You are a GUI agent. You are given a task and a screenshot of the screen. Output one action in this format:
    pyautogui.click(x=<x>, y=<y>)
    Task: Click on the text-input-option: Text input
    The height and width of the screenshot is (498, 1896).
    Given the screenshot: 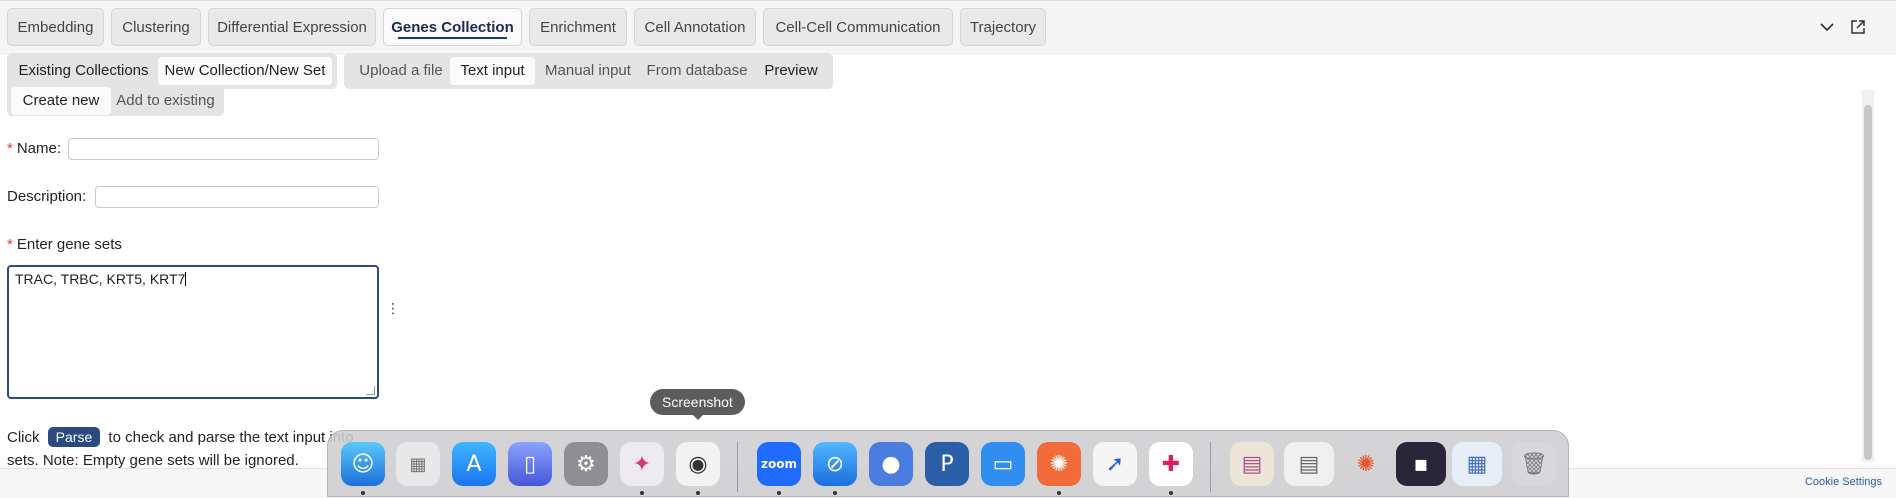 What is the action you would take?
    pyautogui.click(x=492, y=71)
    